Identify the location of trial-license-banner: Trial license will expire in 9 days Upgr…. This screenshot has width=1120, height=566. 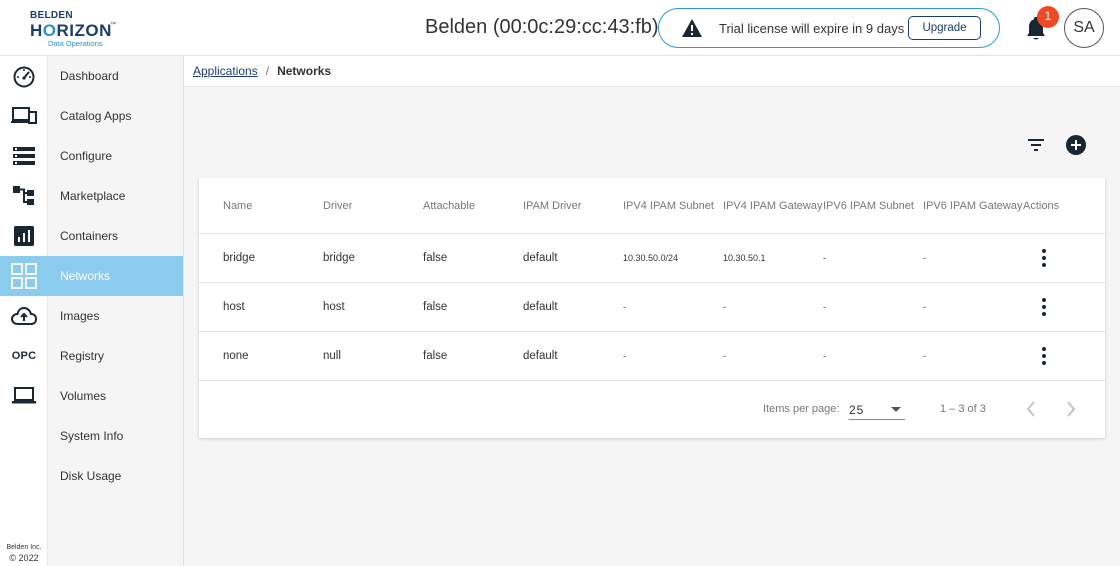
(829, 28).